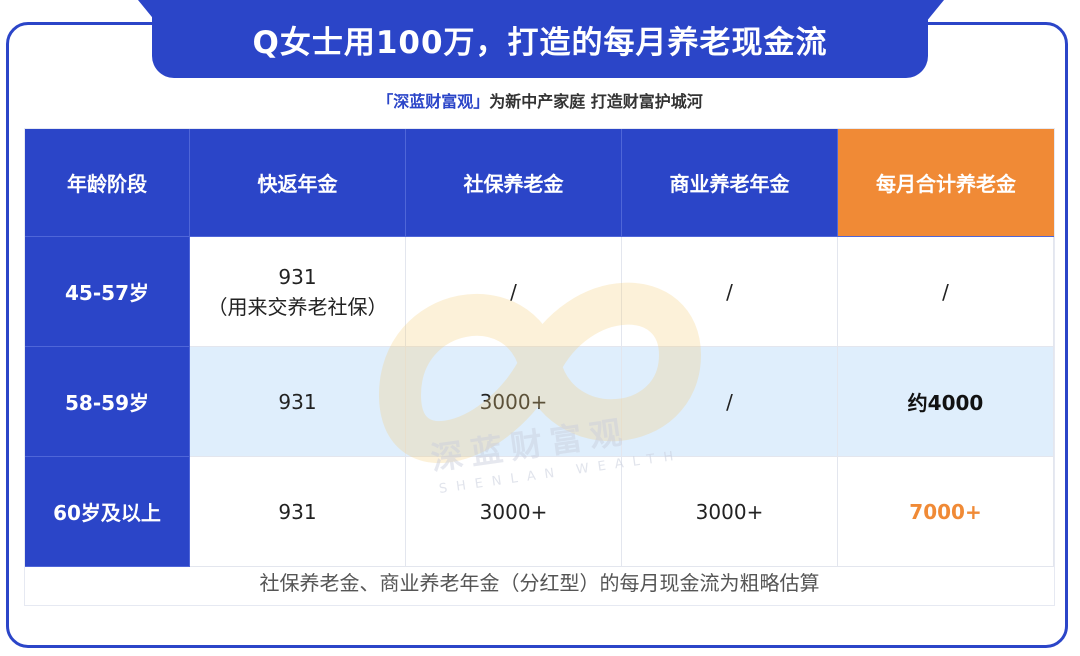 Image resolution: width=1080 pixels, height=656 pixels. I want to click on header-social-pension: 社保养老金, so click(514, 183).